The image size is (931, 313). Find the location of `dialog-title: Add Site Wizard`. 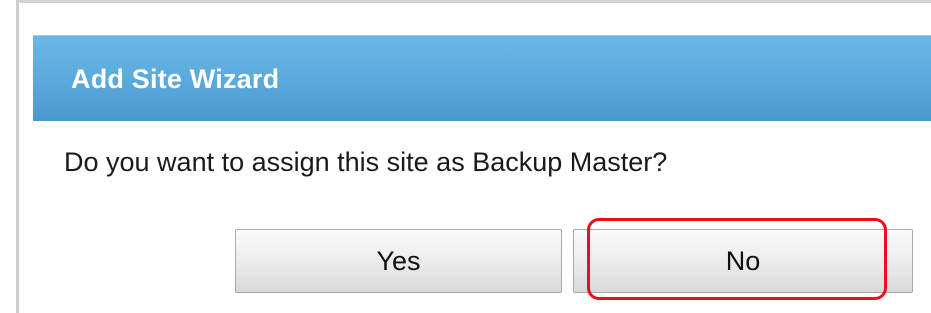

dialog-title: Add Site Wizard is located at coordinates (175, 79).